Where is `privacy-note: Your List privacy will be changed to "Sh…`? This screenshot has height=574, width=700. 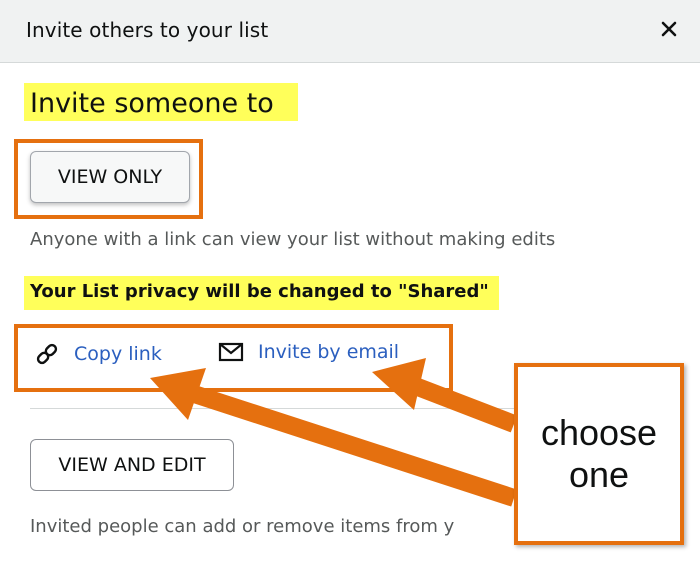 privacy-note: Your List privacy will be changed to "Sh… is located at coordinates (261, 293).